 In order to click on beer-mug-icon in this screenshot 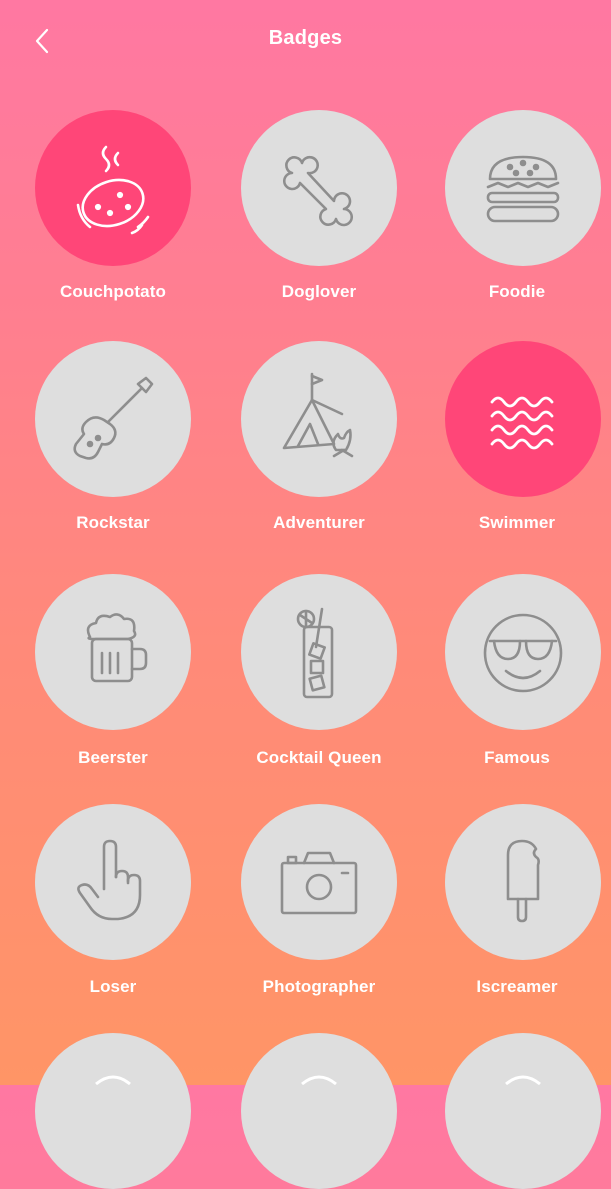, I will do `click(117, 648)`.